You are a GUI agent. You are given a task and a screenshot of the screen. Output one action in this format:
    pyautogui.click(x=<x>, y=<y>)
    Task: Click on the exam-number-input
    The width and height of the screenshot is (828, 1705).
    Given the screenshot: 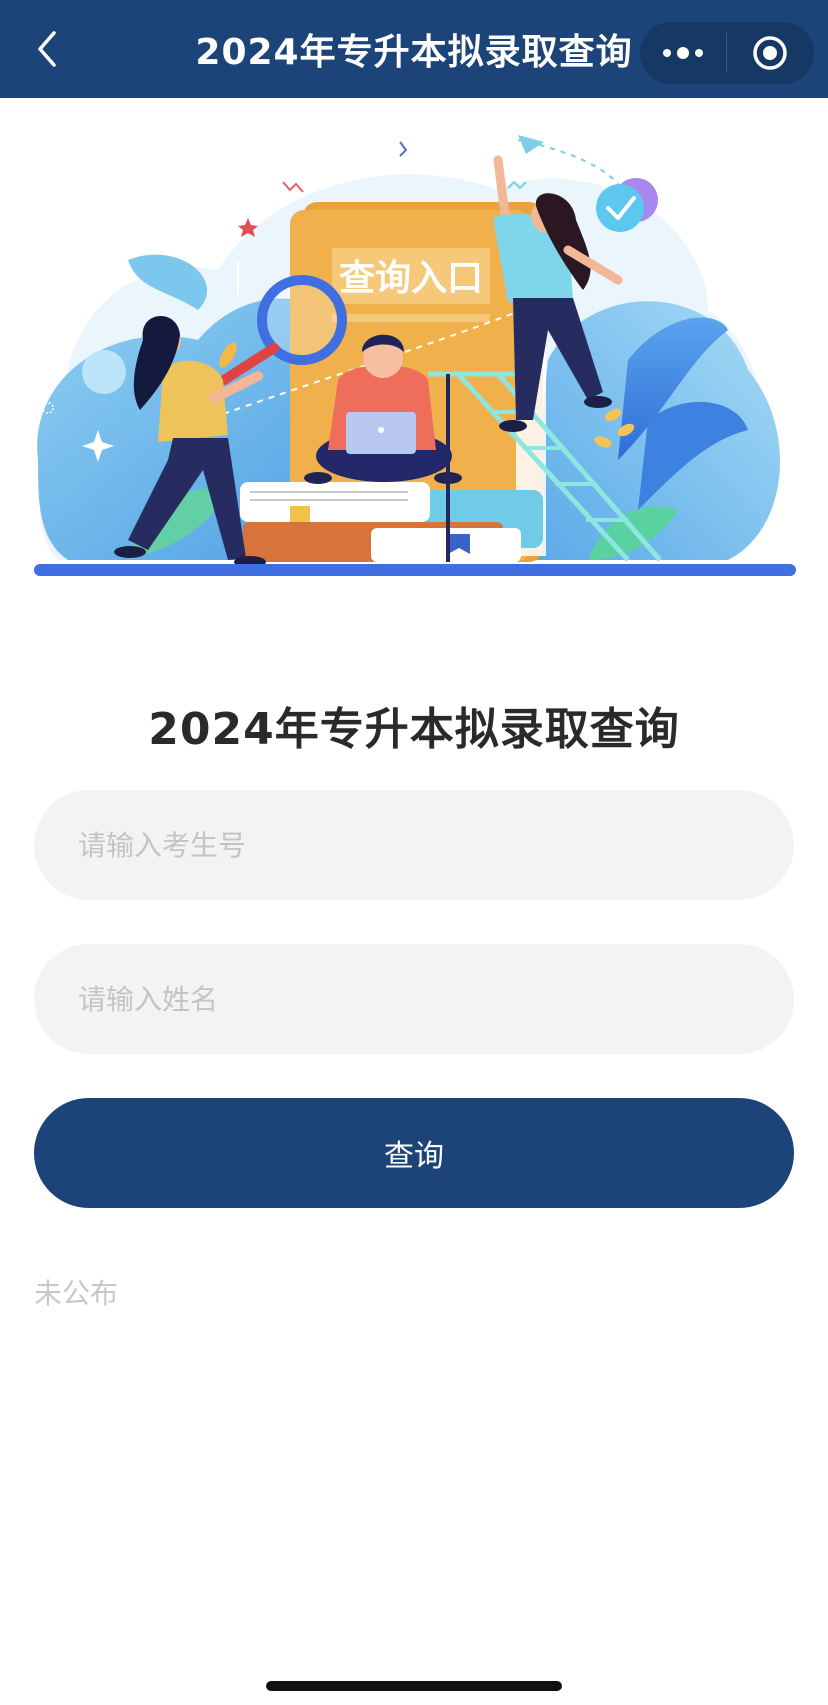 What is the action you would take?
    pyautogui.click(x=414, y=845)
    